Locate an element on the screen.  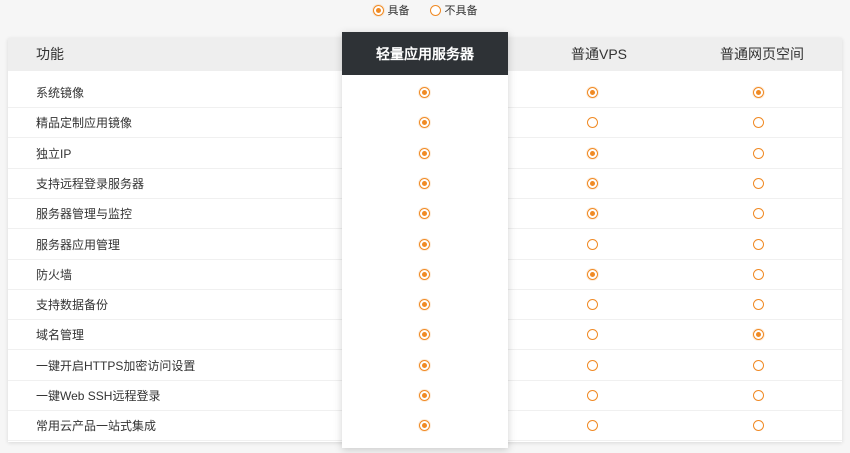
feature-label: 一键Web SSH远程登录 is located at coordinates (98, 396).